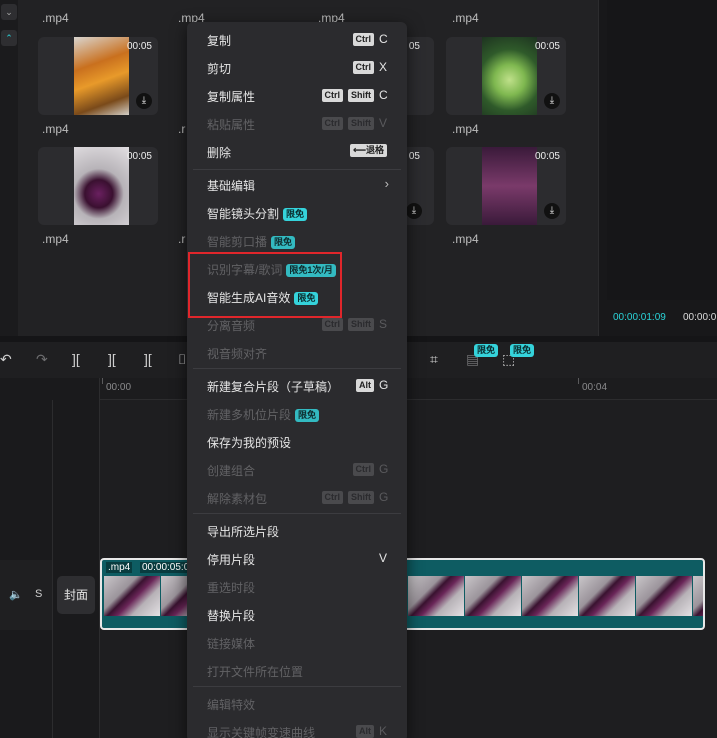 The image size is (717, 738). I want to click on menu-item-show-keyframe-curve: 显示关键帧变速曲线 Alt K, so click(297, 731).